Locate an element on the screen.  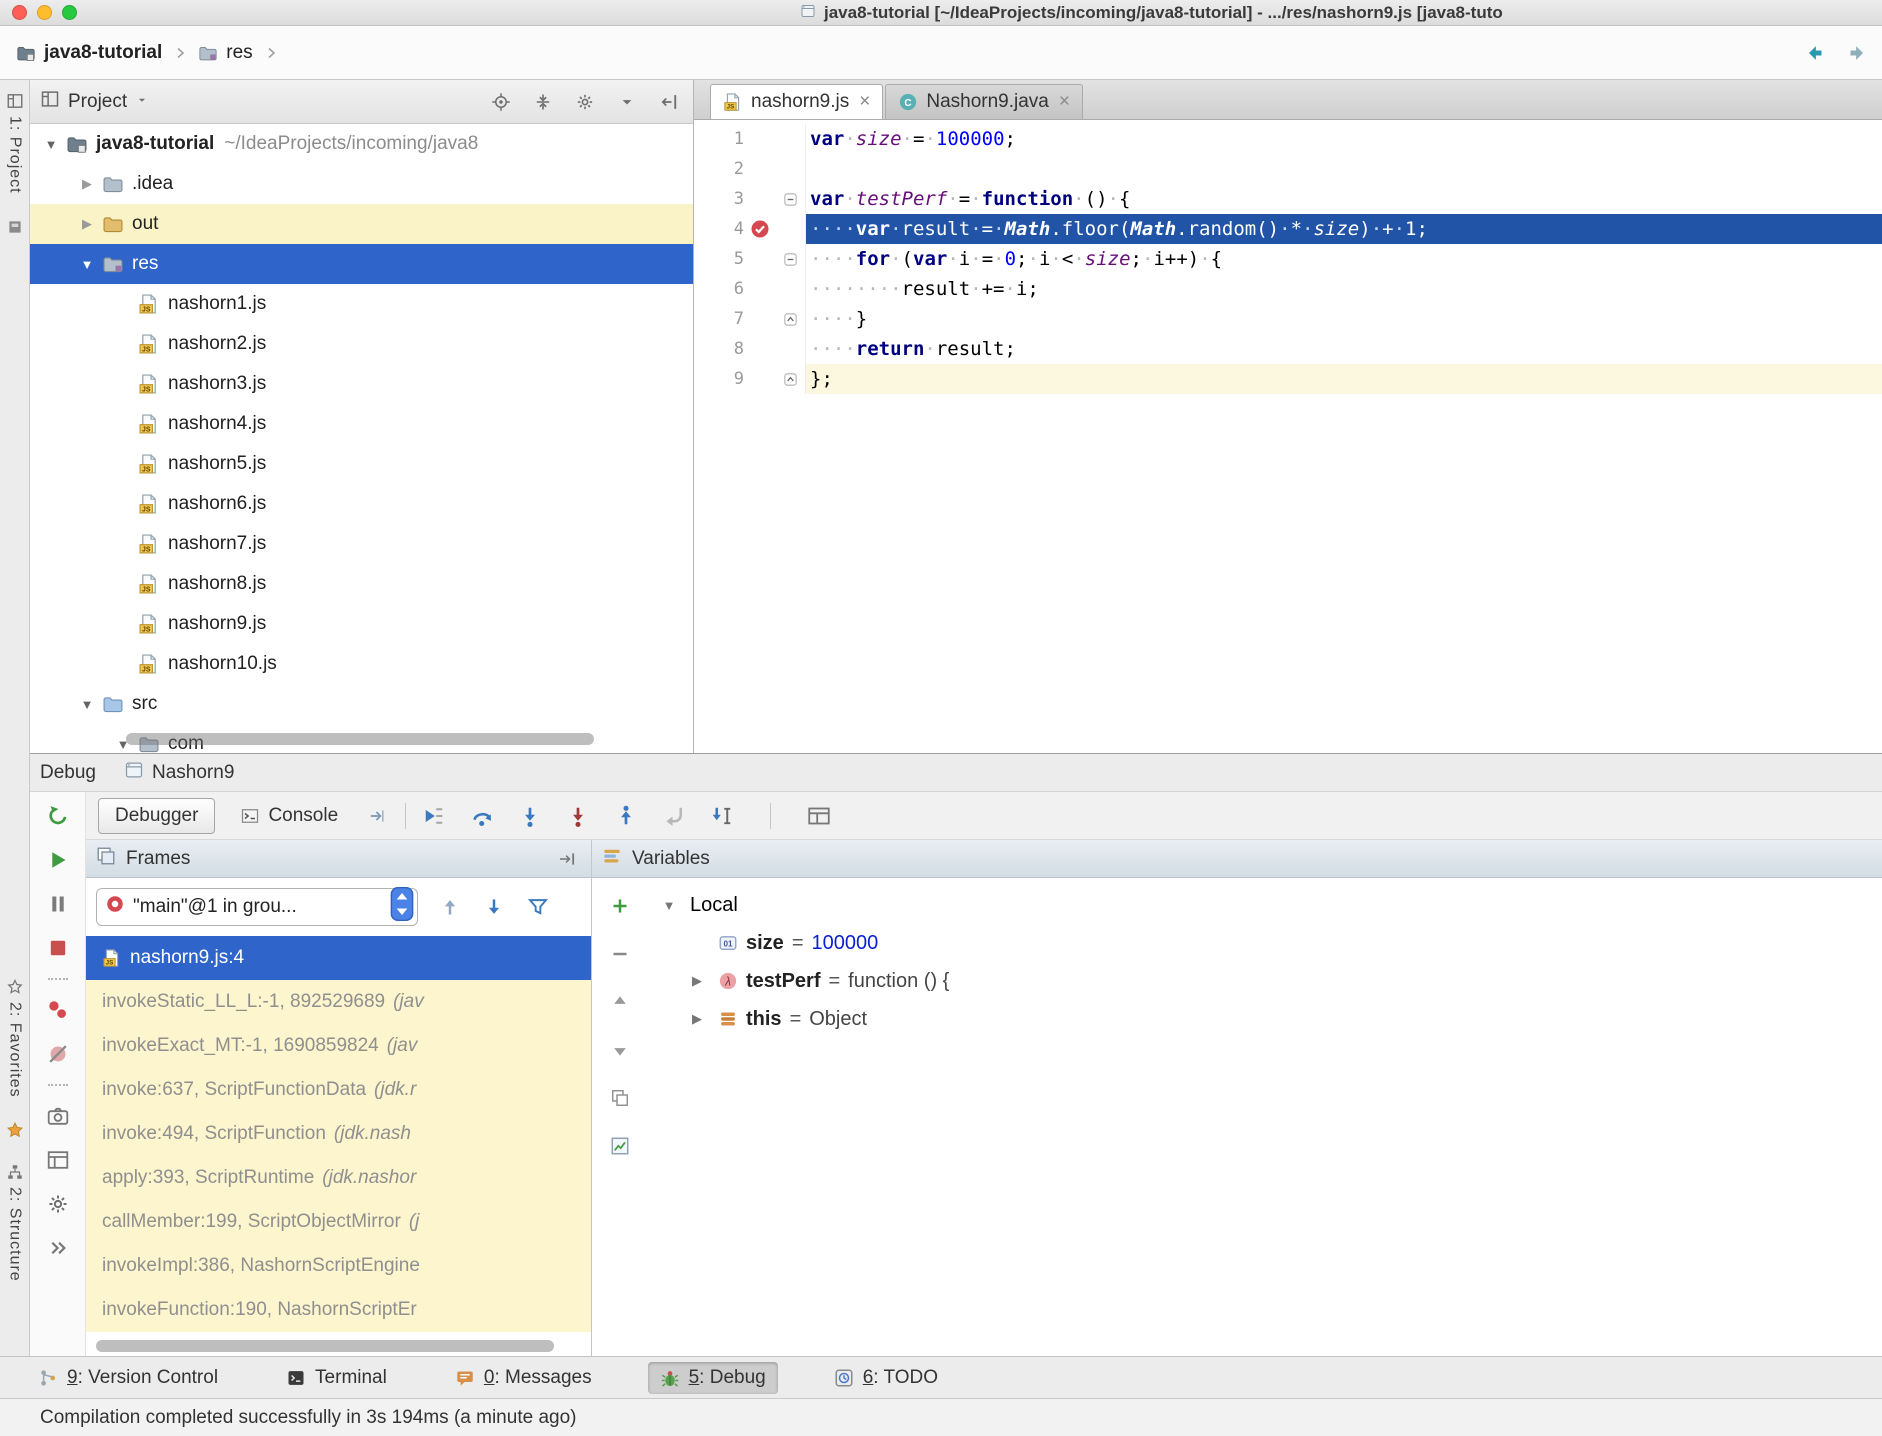
toolbutton-9VersionControl: 9: Version Control is located at coordinates (128, 1378).